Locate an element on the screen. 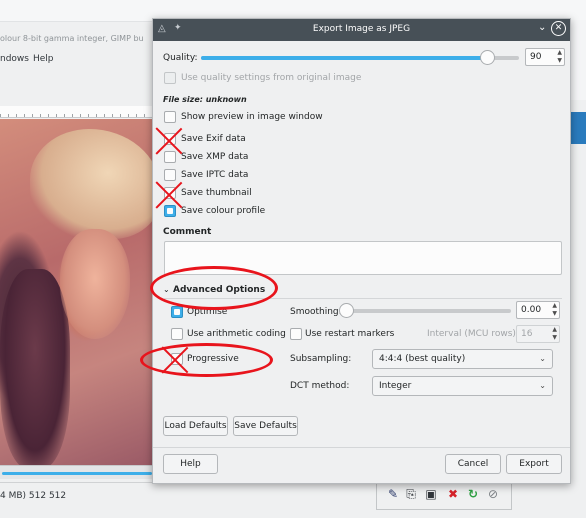  arithmetic-coding-label: Use arithmetic coding is located at coordinates (236, 334).